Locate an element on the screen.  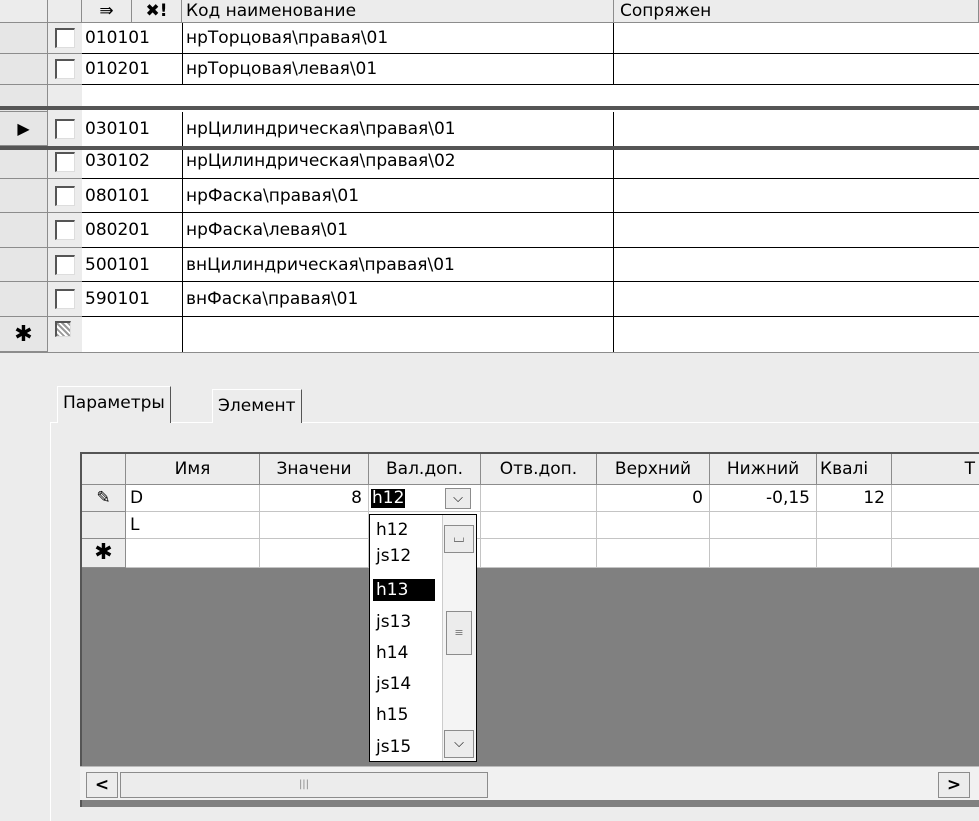
column-header-upper: Верхний is located at coordinates (653, 469).